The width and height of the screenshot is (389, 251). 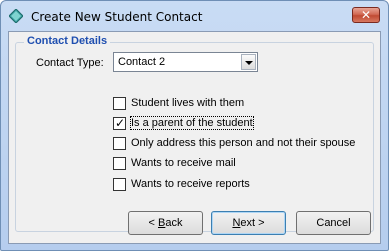 I want to click on chevron-down-icon, so click(x=249, y=63).